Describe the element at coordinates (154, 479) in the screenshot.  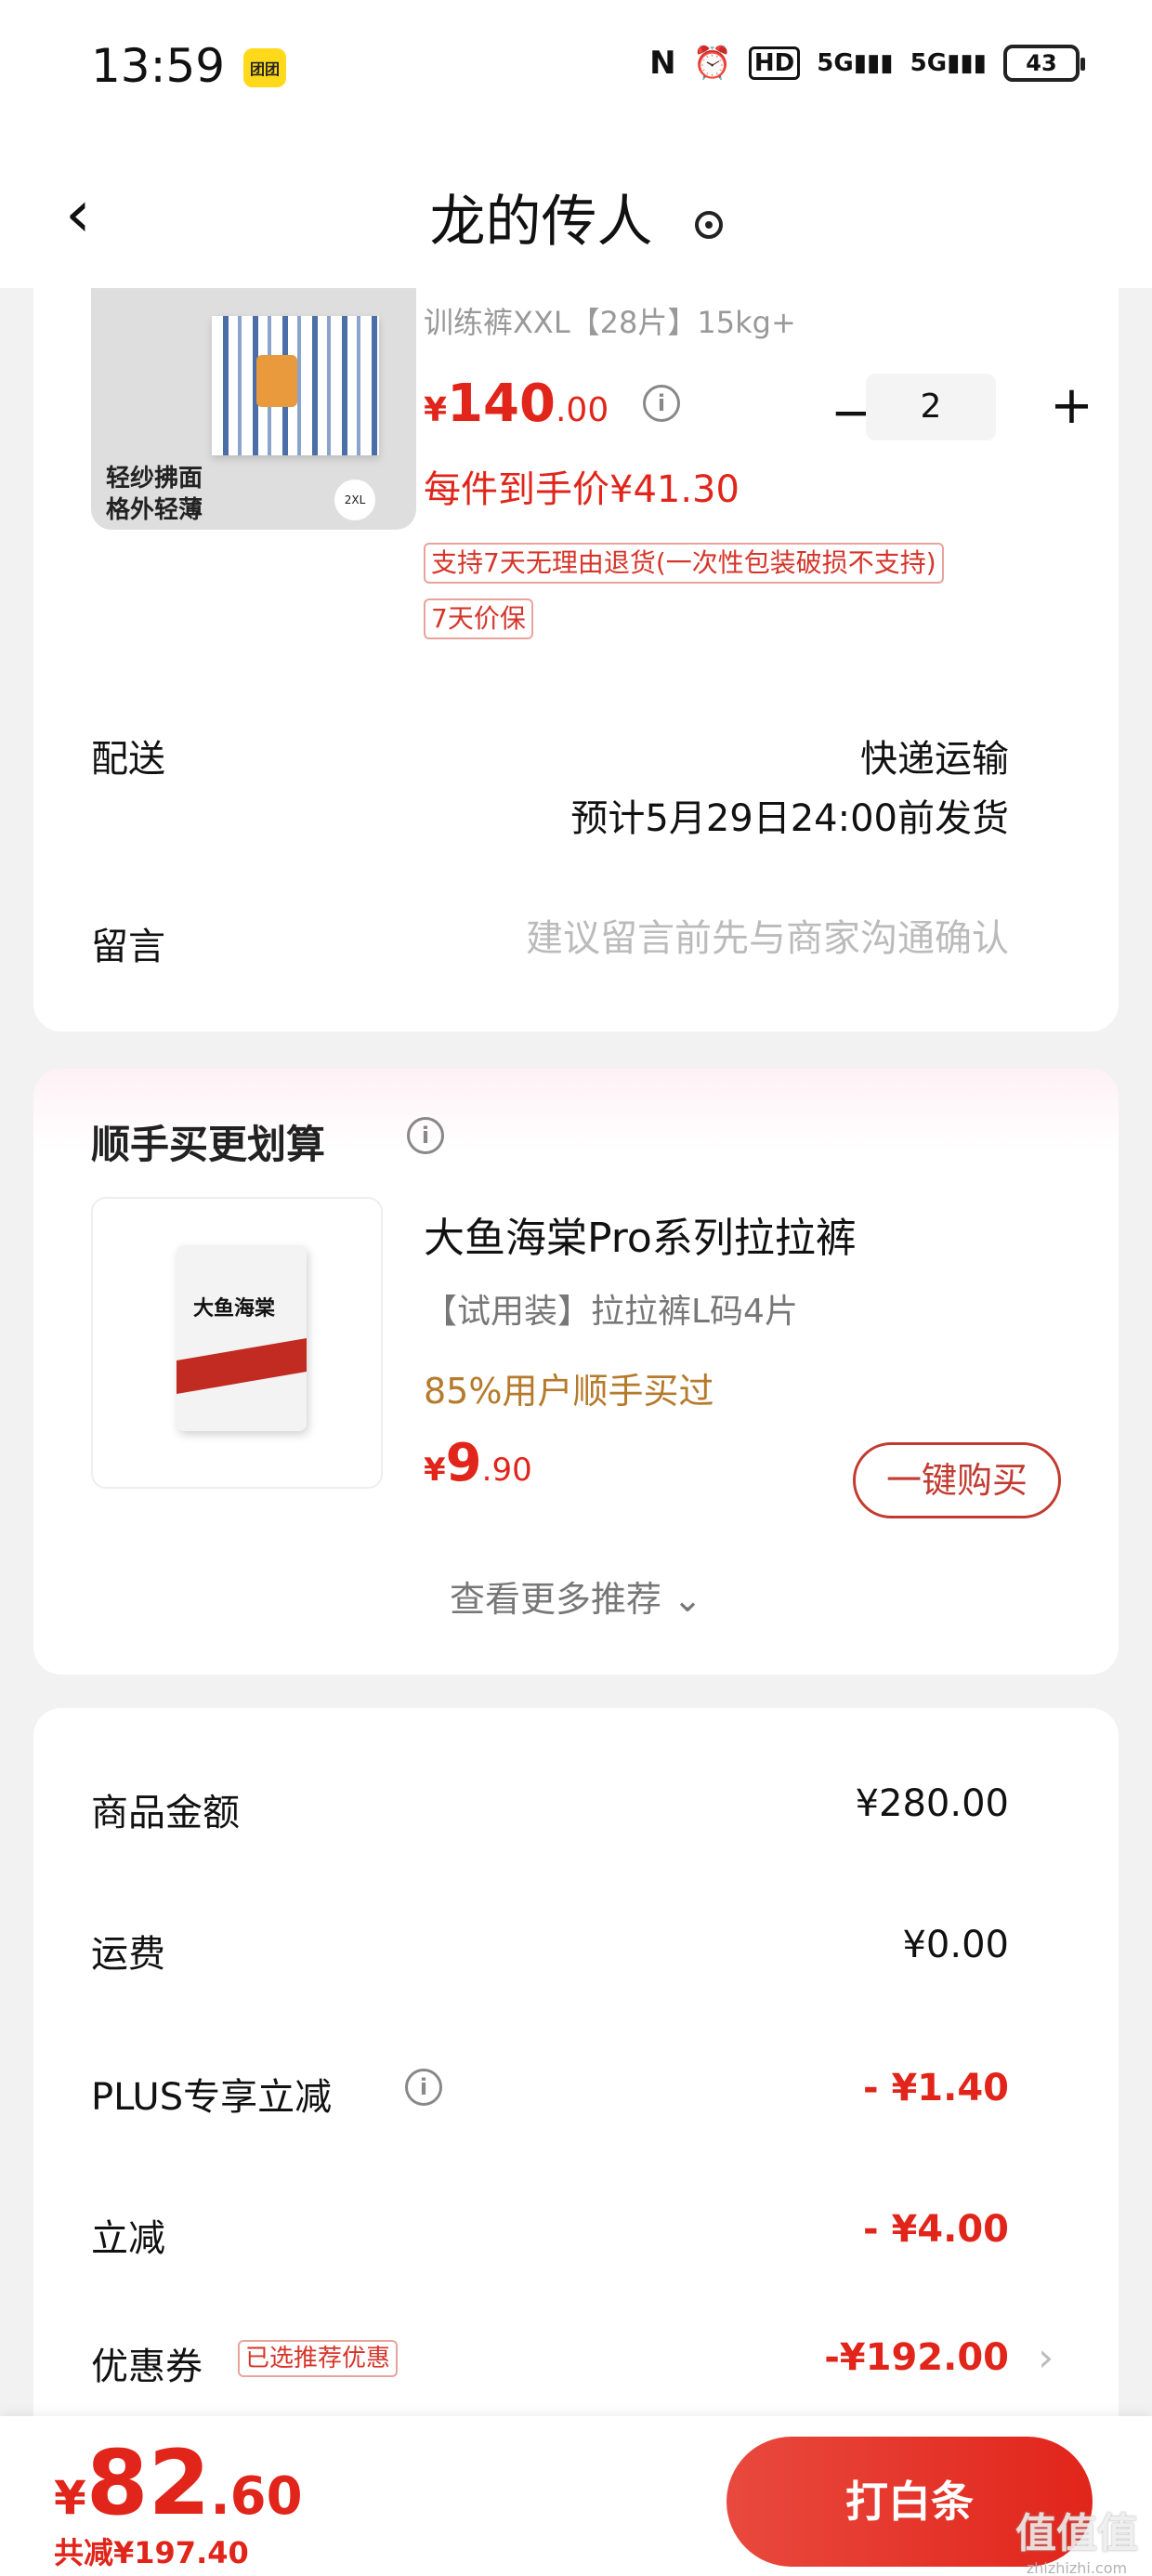
I see `image-caption-line1: 轻纱拂面` at that location.